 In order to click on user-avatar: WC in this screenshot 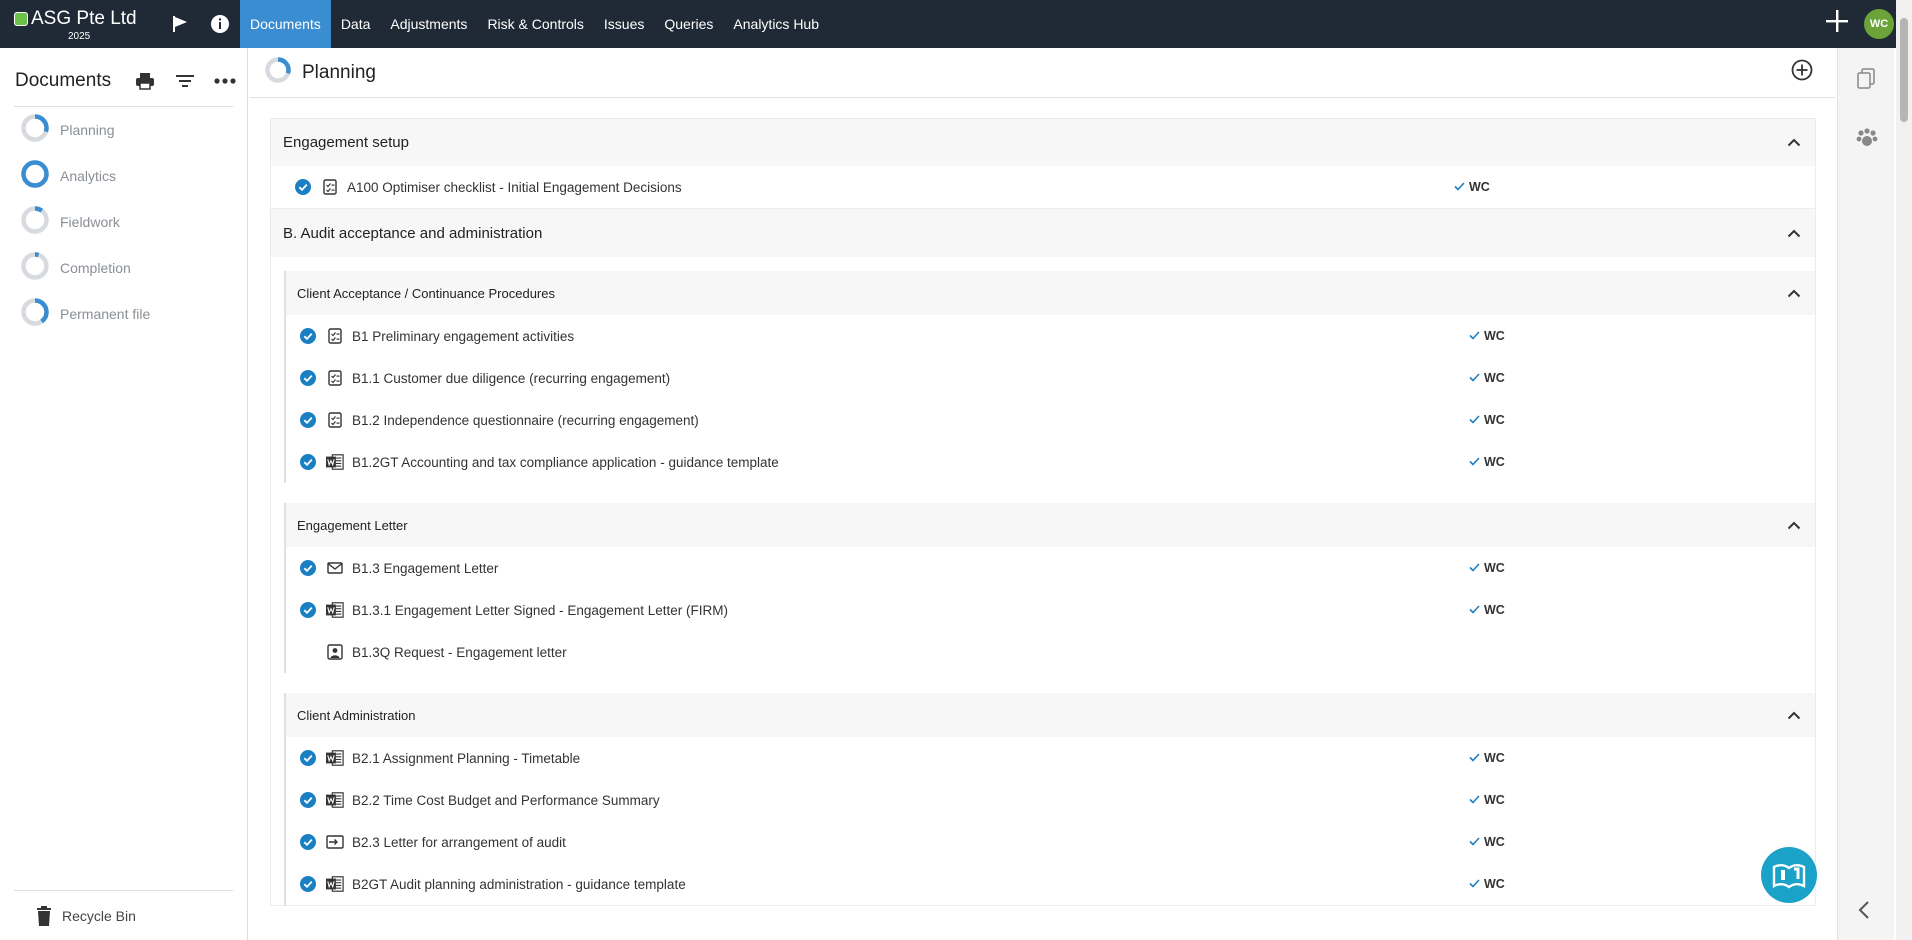, I will do `click(1879, 24)`.